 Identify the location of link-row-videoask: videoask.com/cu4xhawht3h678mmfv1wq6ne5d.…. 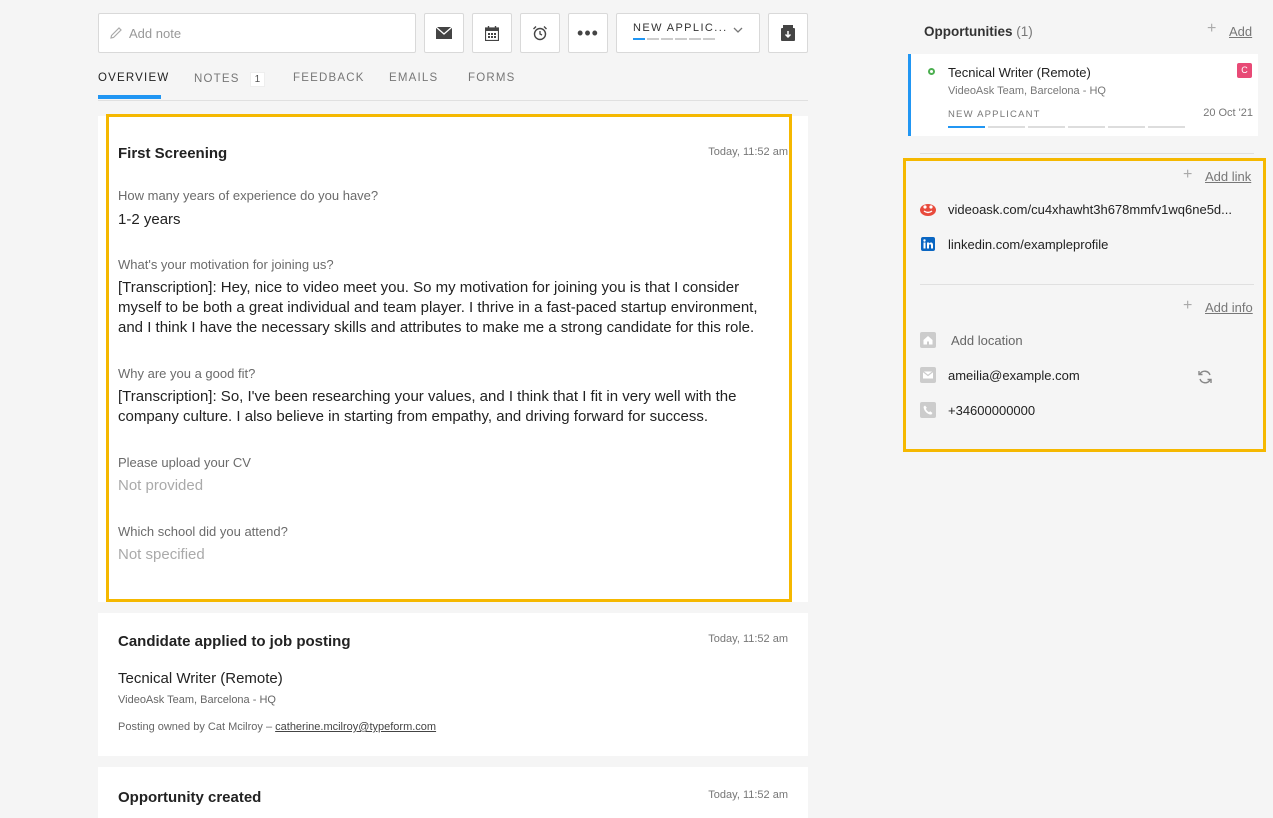
(1076, 209).